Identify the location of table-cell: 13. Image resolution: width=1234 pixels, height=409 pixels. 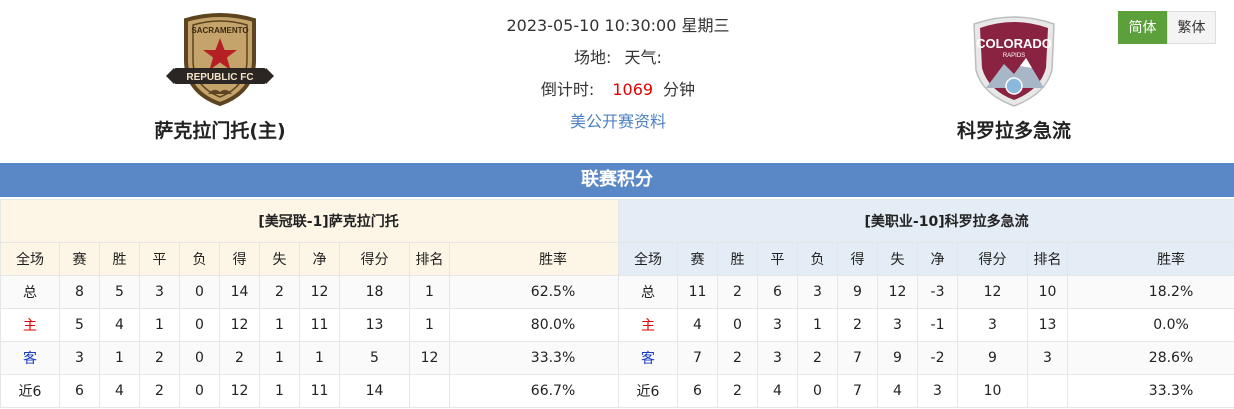
(374, 325).